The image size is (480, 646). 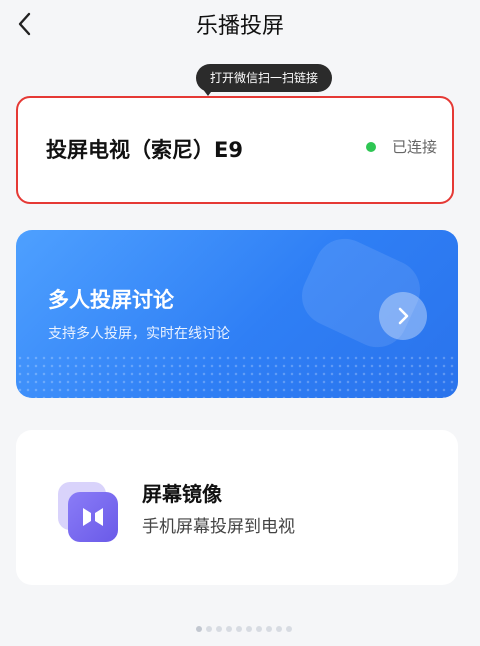 What do you see at coordinates (139, 334) in the screenshot?
I see `multi-cast-subtitle: 支持多人投屏，实时在线讨论` at bounding box center [139, 334].